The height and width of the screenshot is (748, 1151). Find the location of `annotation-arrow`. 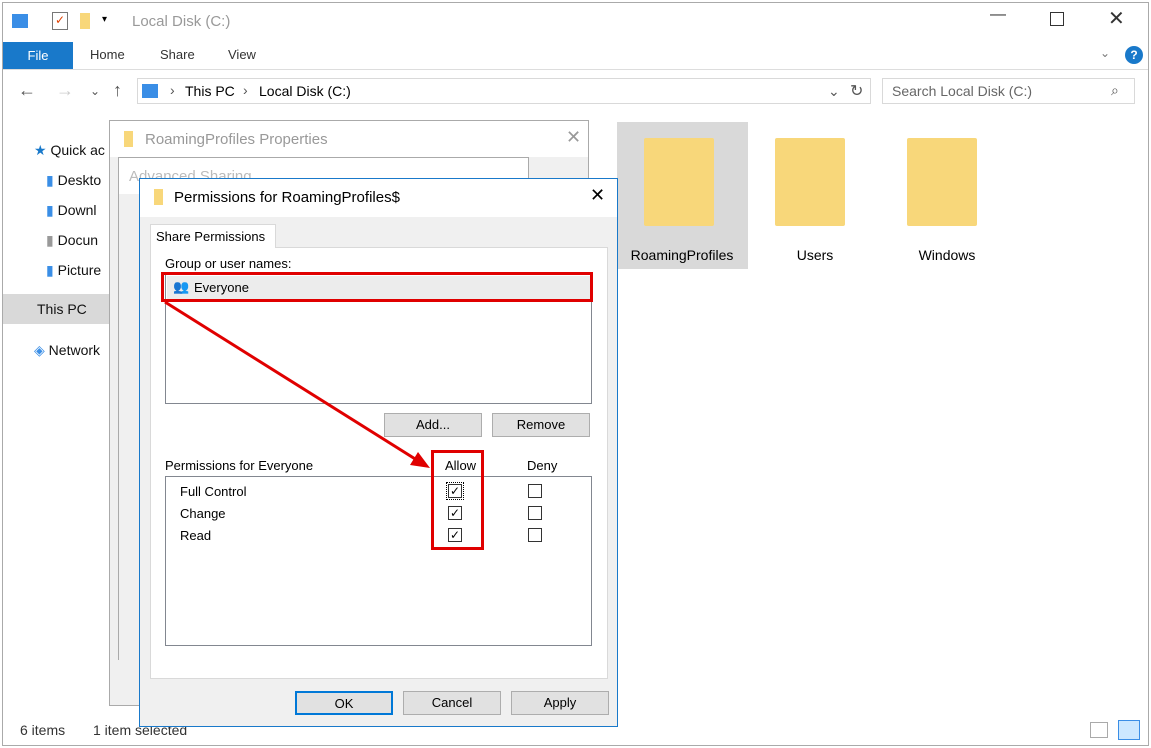

annotation-arrow is located at coordinates (297, 384).